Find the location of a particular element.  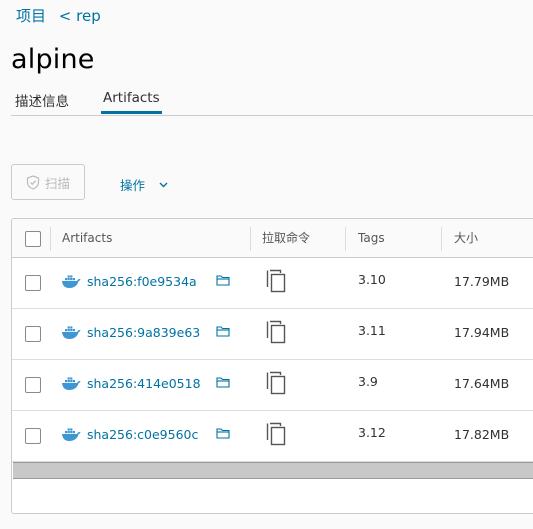

artifact-size: 17.94MB is located at coordinates (482, 332).